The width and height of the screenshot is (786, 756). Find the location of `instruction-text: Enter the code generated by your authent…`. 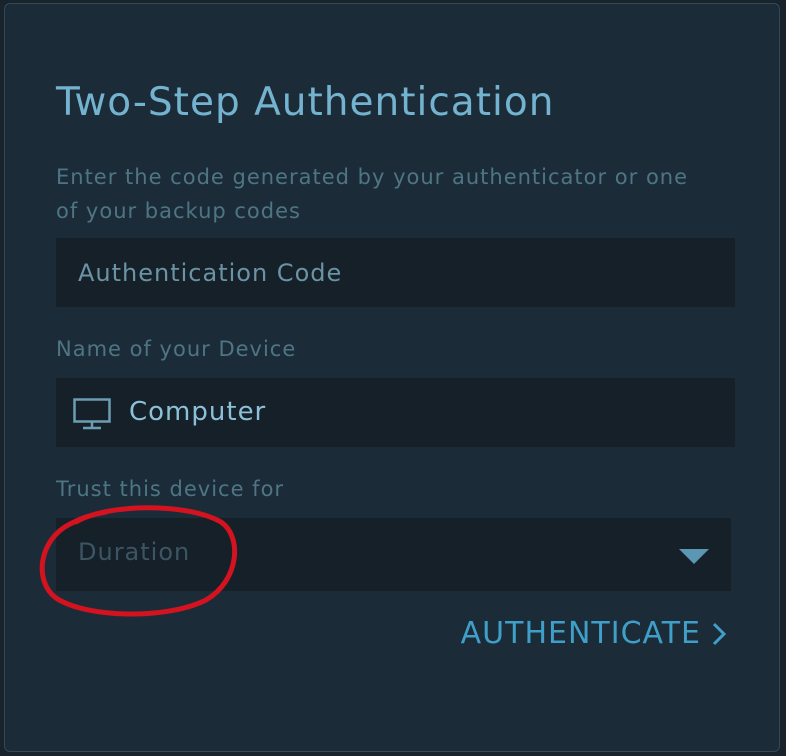

instruction-text: Enter the code generated by your authent… is located at coordinates (372, 194).